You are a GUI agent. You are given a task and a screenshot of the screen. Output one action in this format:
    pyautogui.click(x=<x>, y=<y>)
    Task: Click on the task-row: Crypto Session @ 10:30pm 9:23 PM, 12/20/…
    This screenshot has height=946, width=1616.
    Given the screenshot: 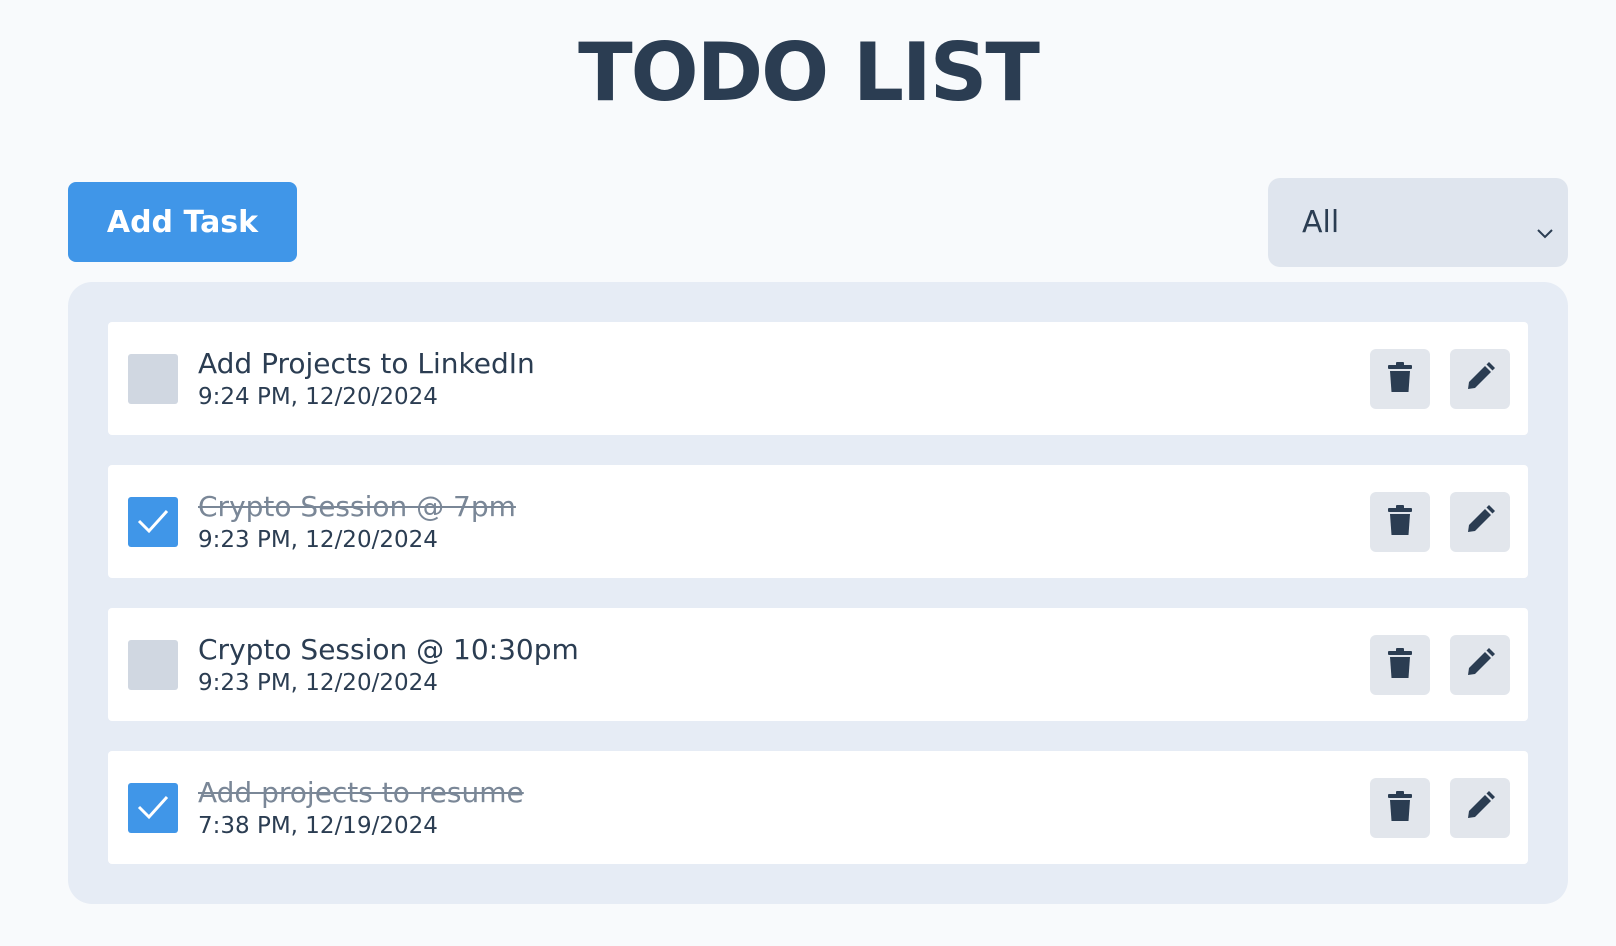 What is the action you would take?
    pyautogui.click(x=818, y=664)
    